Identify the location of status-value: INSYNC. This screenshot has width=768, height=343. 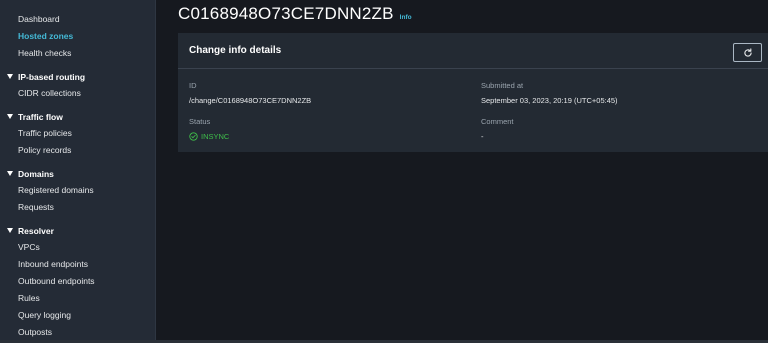
(215, 136).